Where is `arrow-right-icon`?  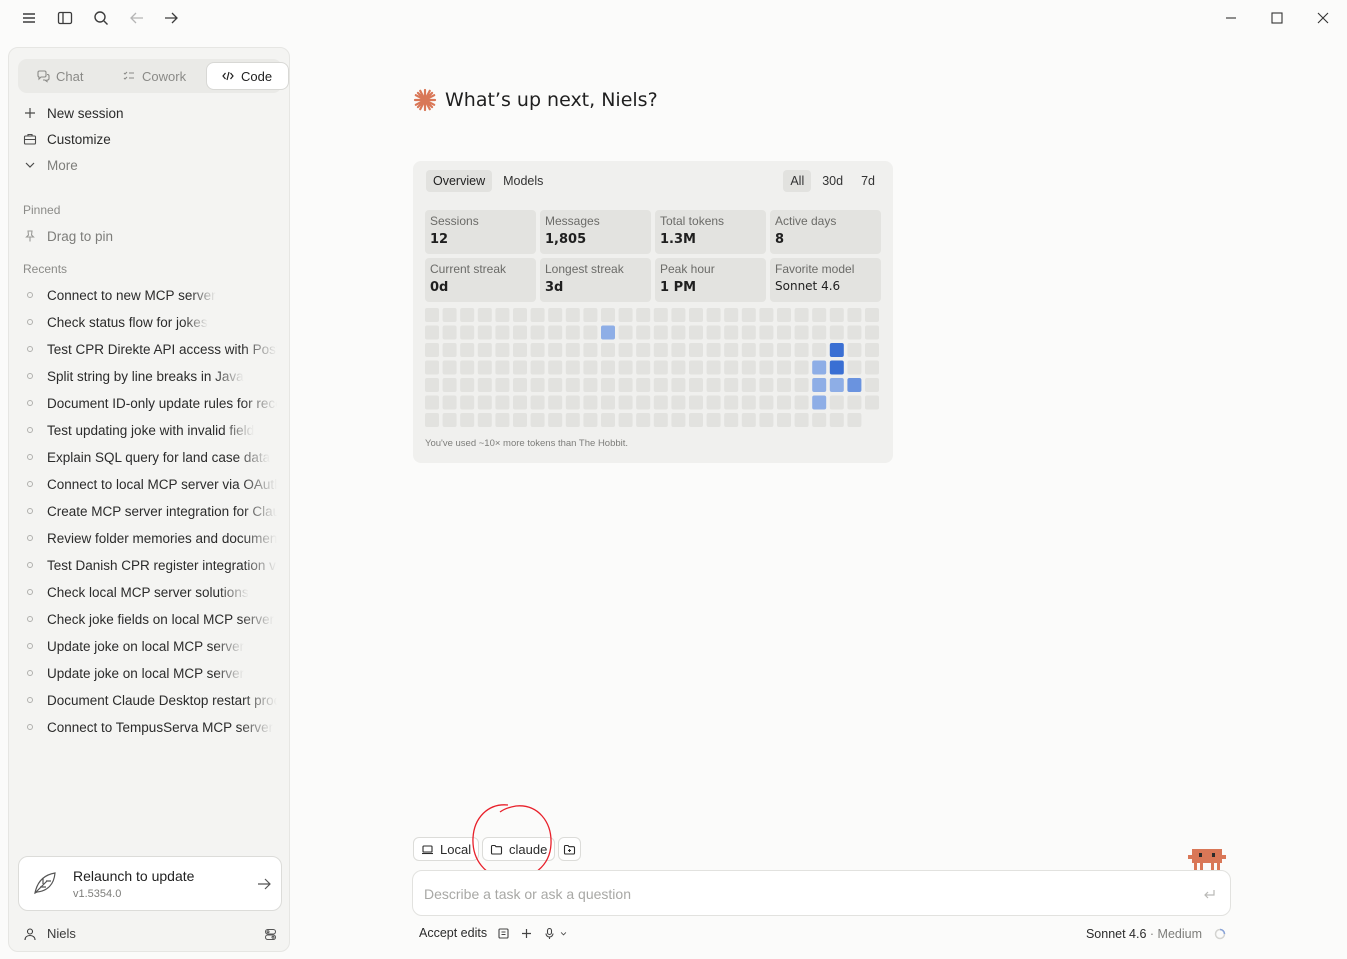 arrow-right-icon is located at coordinates (264, 884).